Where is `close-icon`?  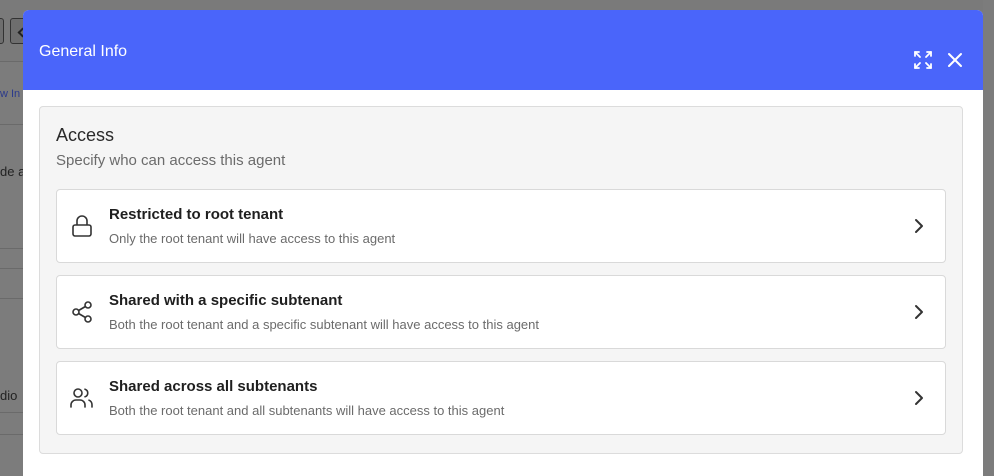 close-icon is located at coordinates (955, 60).